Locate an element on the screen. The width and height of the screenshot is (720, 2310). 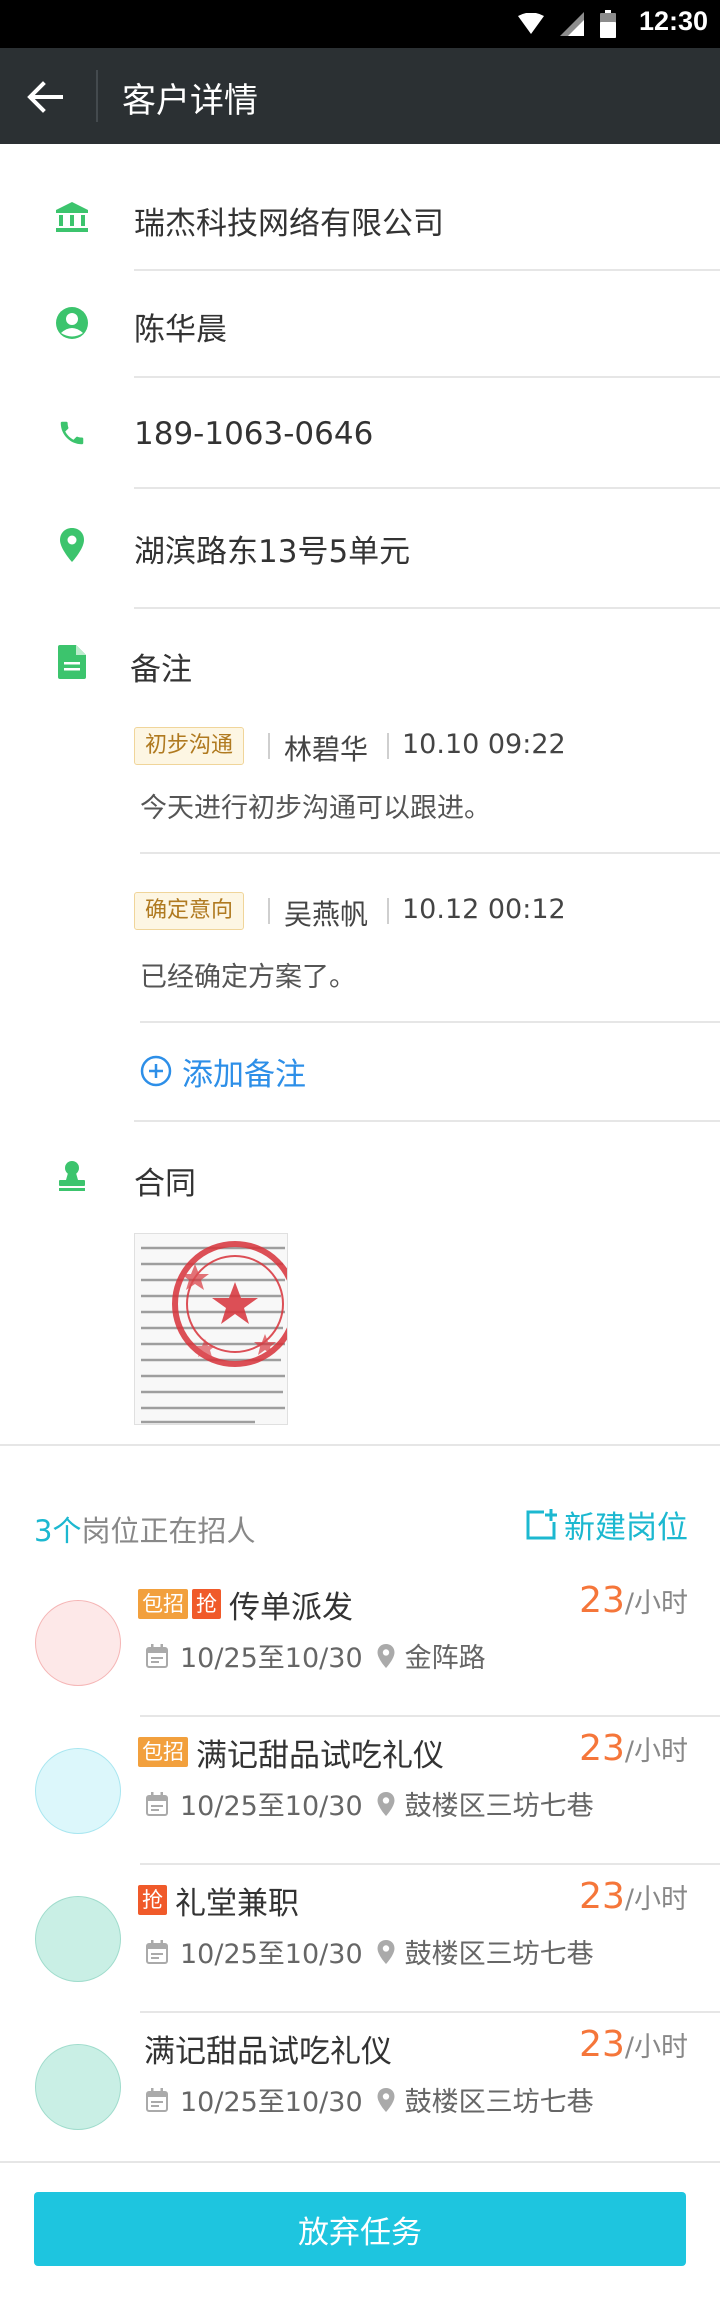
job-title-line: 包招抢传单派发 is located at coordinates (245, 1604).